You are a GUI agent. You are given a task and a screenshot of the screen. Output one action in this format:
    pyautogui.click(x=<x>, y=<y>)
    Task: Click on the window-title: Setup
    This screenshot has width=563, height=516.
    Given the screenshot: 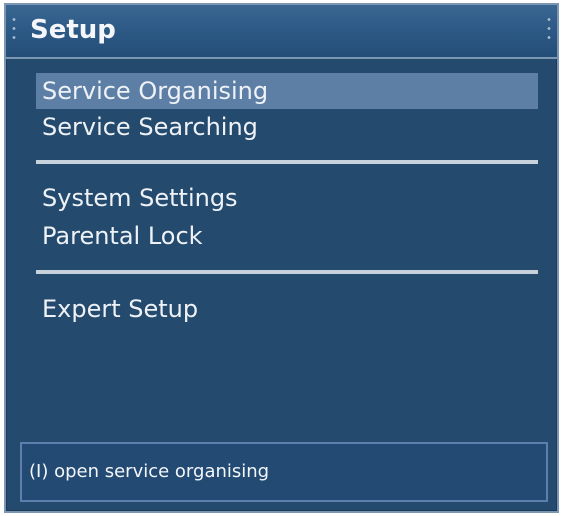 What is the action you would take?
    pyautogui.click(x=73, y=30)
    